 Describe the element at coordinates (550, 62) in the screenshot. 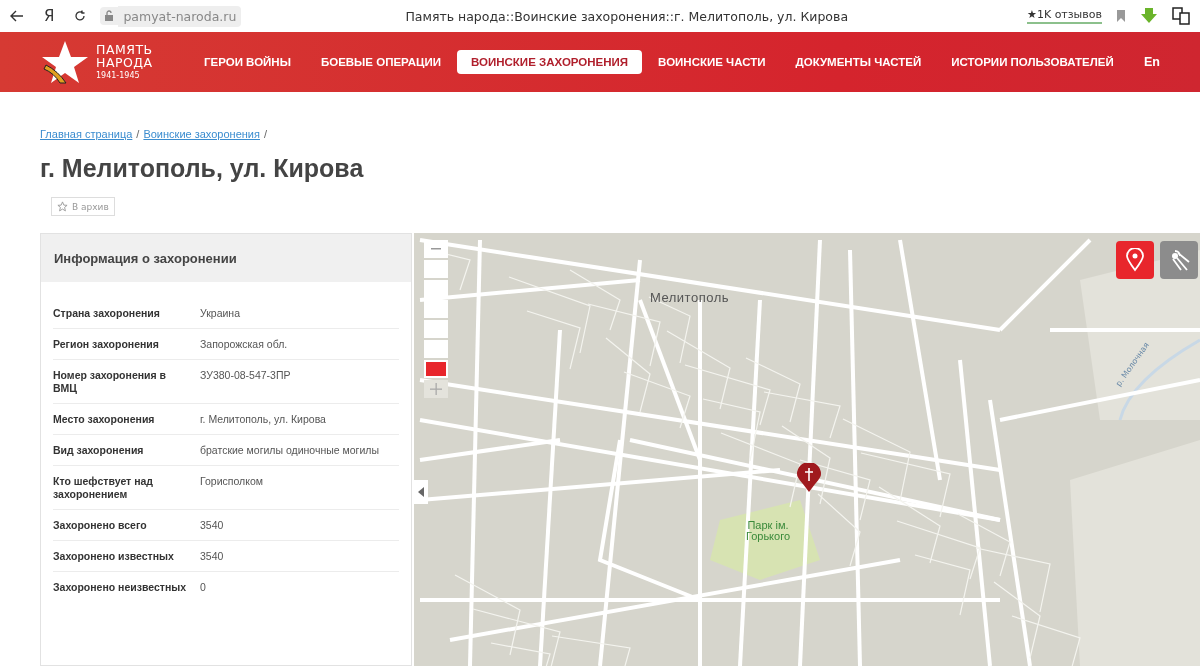

I see `nav-tab: ВОИНСКИЕ ЗАХОРОНЕНИЯ` at that location.